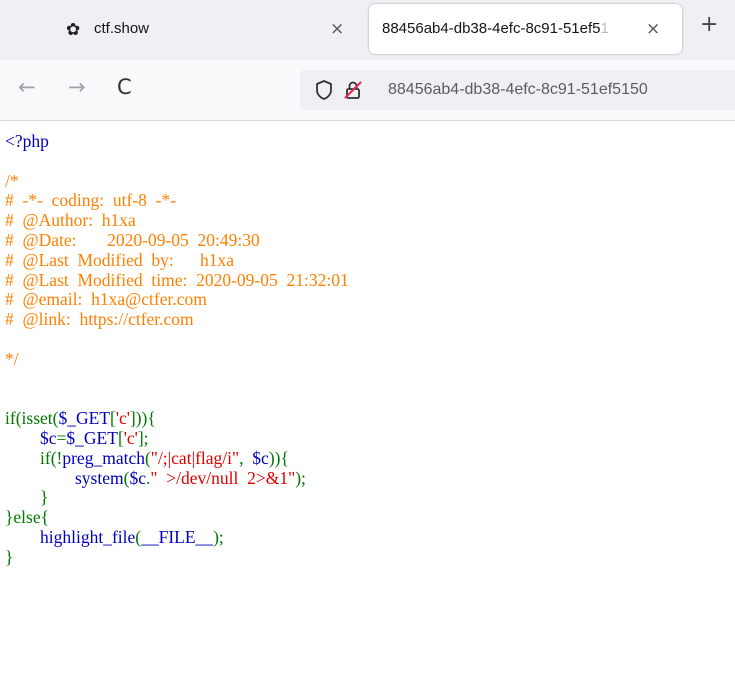 This screenshot has height=684, width=735. I want to click on tab-ctfshow: ✿ ctf.show ×, so click(182, 30).